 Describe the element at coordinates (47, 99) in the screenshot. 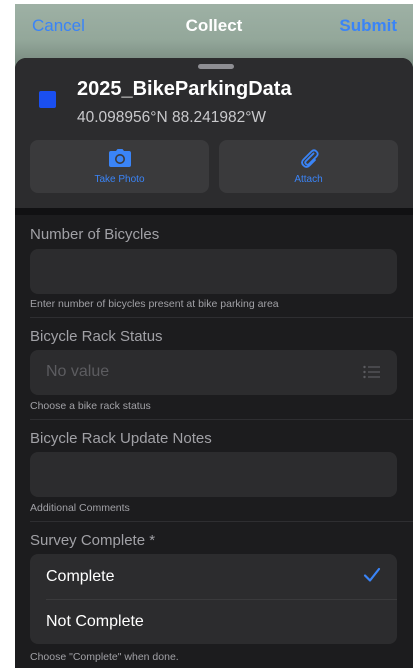

I see `layer-symbol-swatch` at that location.